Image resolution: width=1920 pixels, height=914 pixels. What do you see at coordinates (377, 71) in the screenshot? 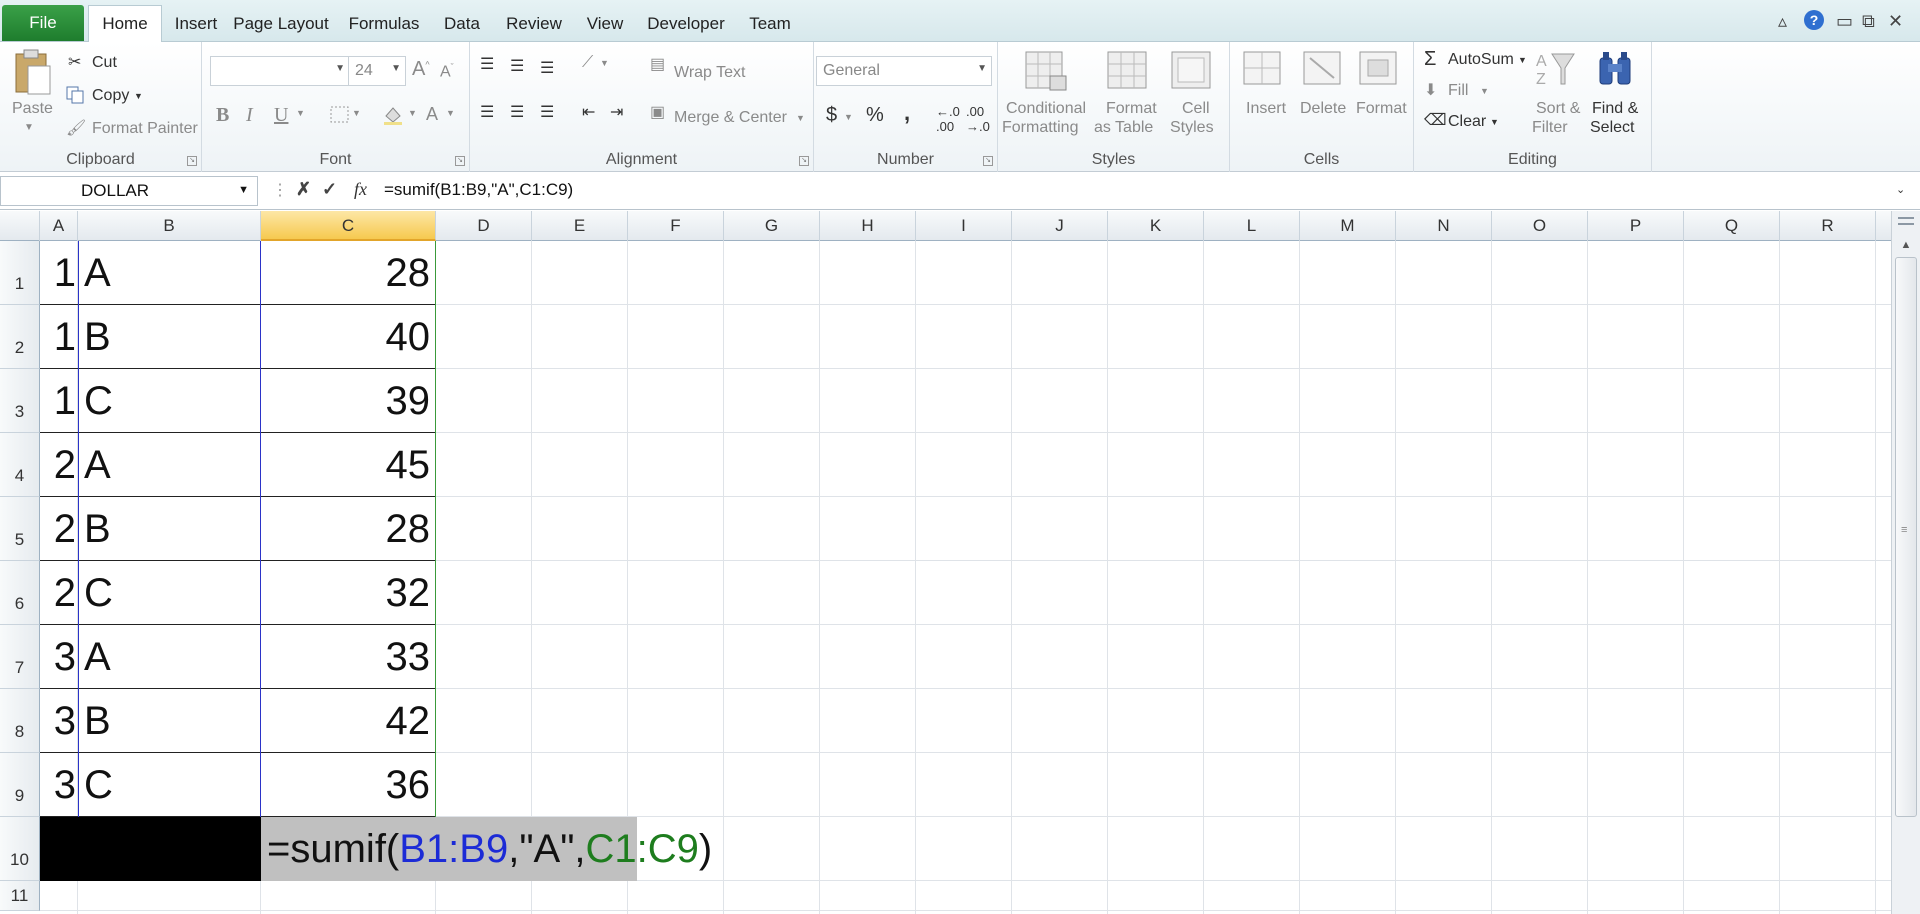
I see `font-size-combo: 24 ▼` at bounding box center [377, 71].